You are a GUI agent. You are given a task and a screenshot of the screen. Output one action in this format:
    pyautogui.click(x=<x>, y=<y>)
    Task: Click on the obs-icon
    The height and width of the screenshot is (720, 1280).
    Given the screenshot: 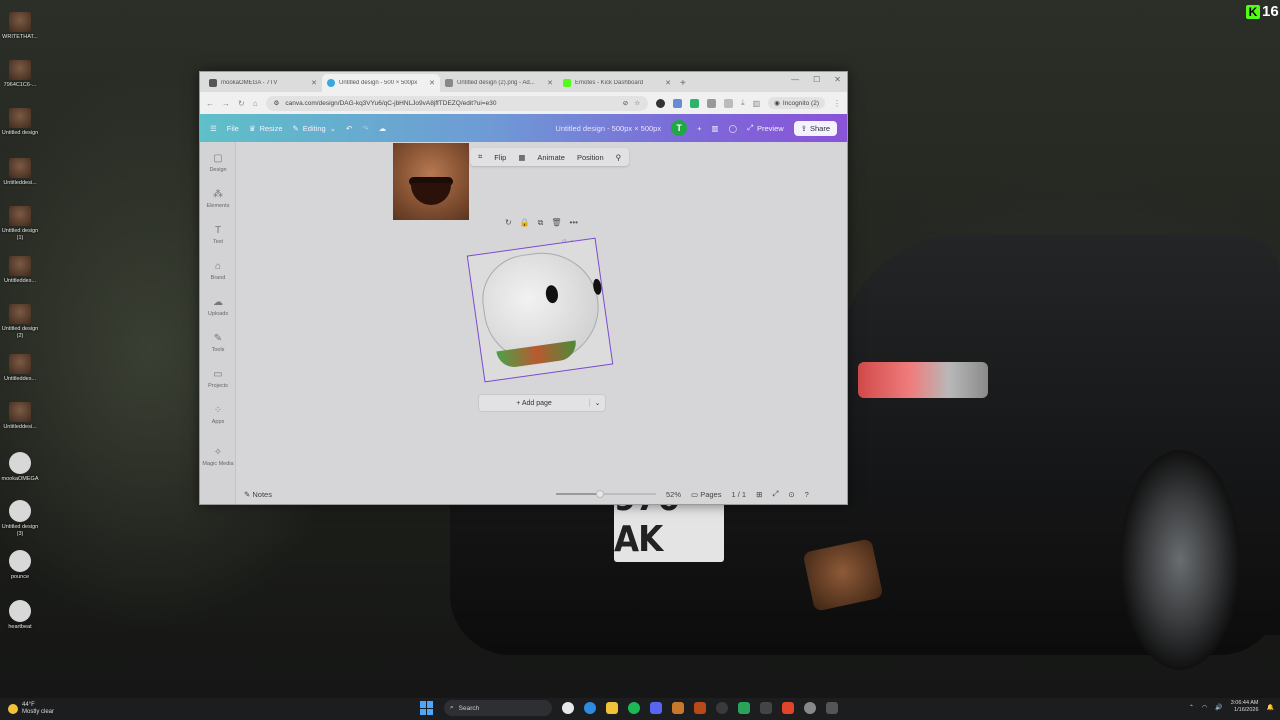 What is the action you would take?
    pyautogui.click(x=722, y=708)
    